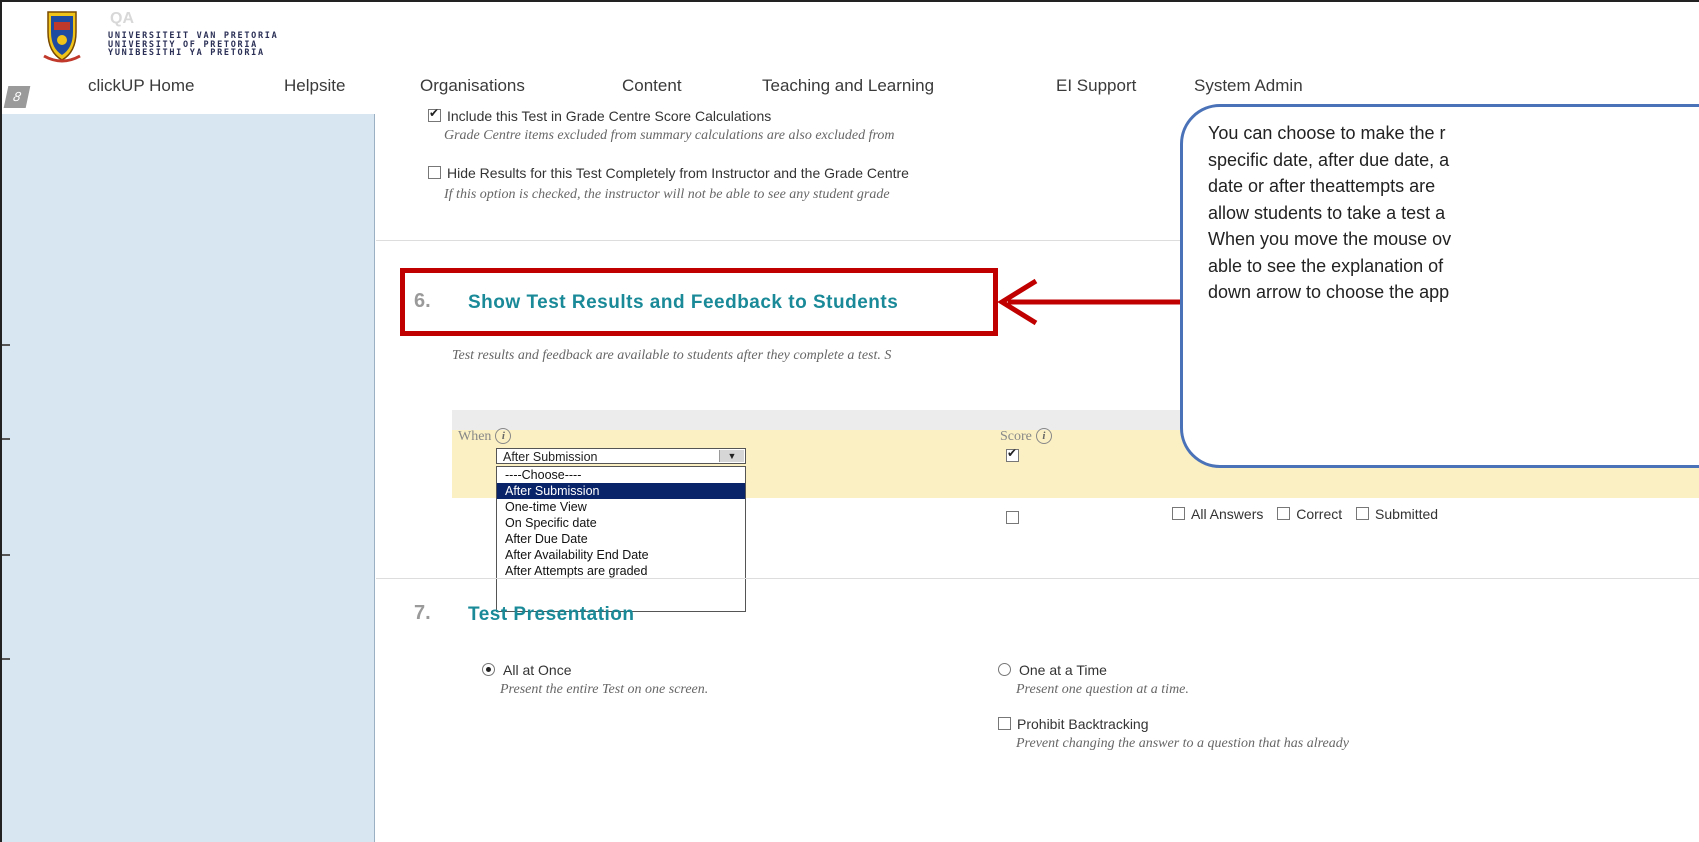 The width and height of the screenshot is (1699, 842). Describe the element at coordinates (1326, 265) in the screenshot. I see `callout-line: able to see the explanation of` at that location.